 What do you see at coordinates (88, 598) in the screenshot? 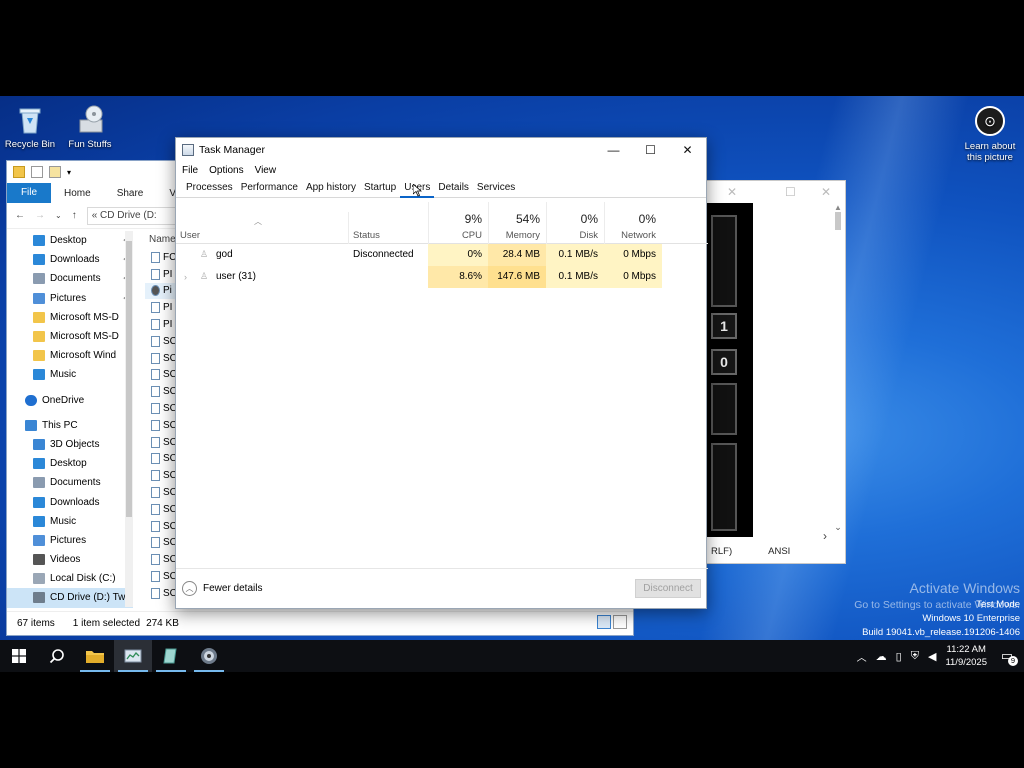
I see `nav-label: CD Drive (D:) Tw` at bounding box center [88, 598].